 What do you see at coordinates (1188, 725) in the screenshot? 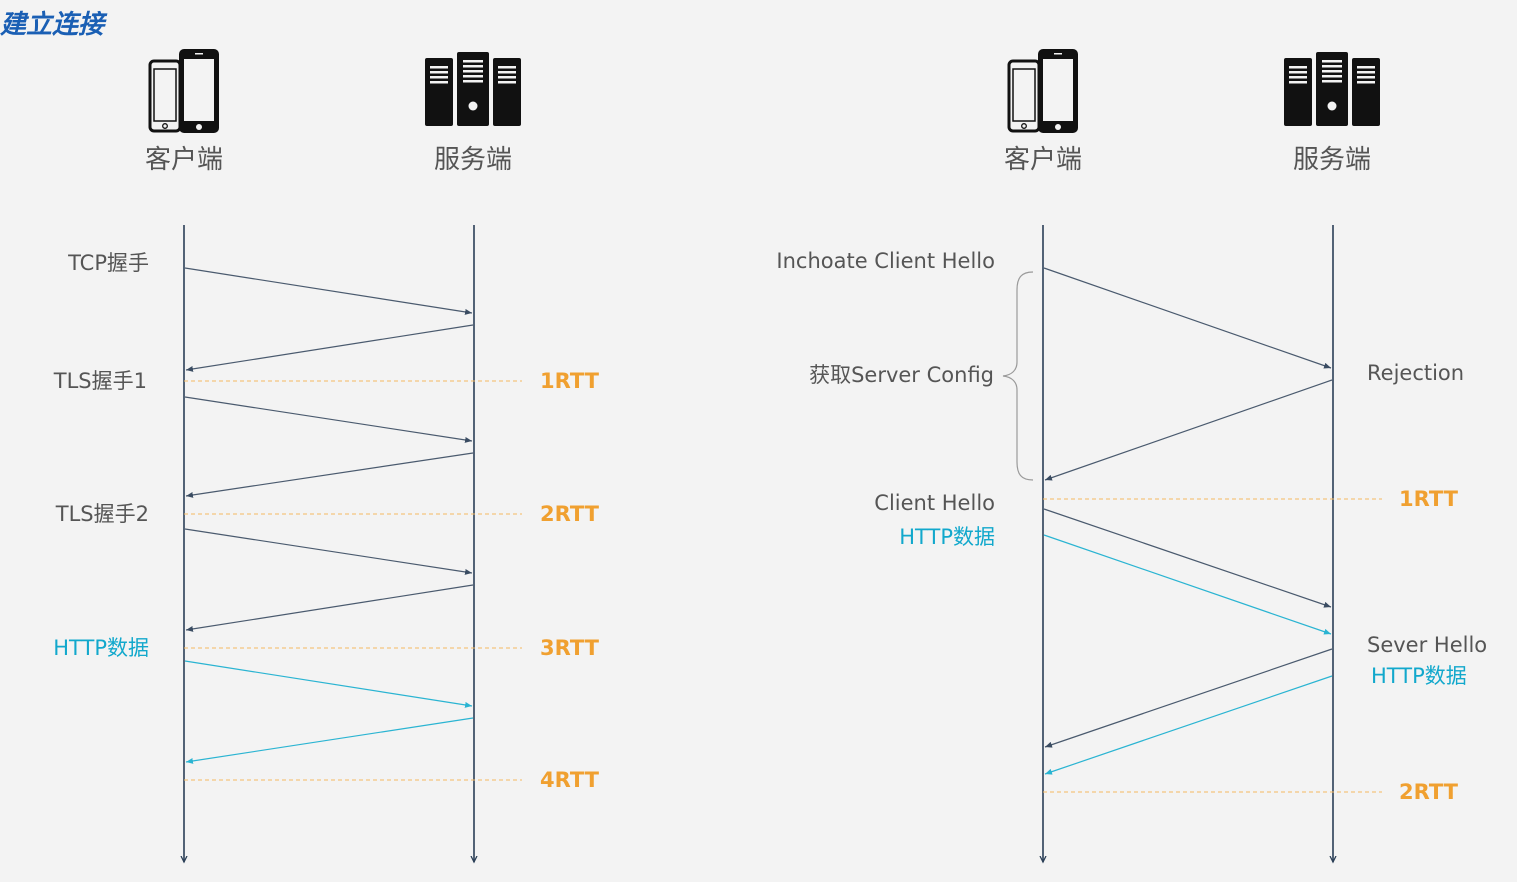
I see `arrow-server-http` at bounding box center [1188, 725].